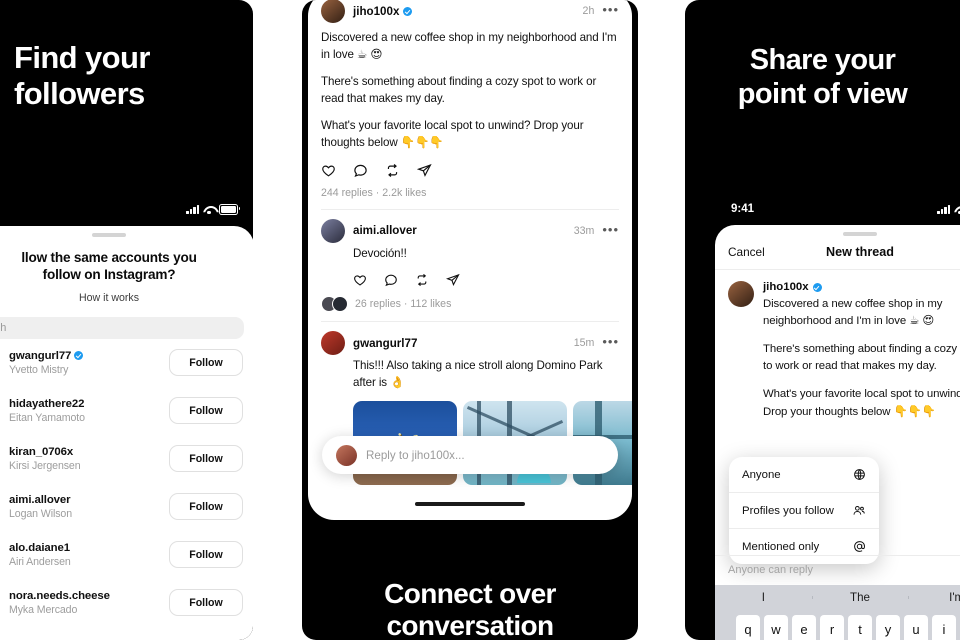  I want to click on panel2-caption: Connect over conversation, so click(470, 609).